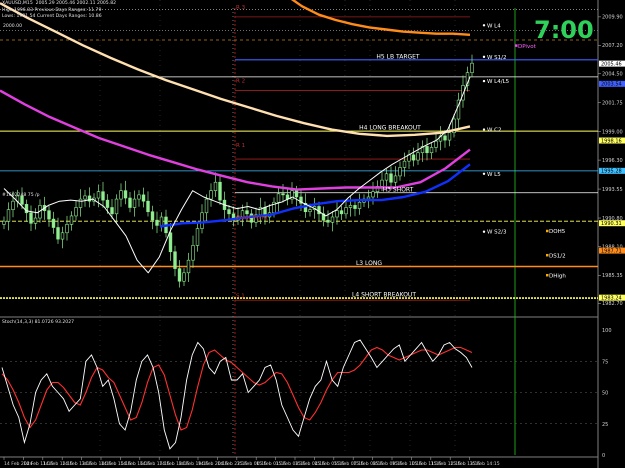  What do you see at coordinates (498, 82) in the screenshot?
I see `weekly-tag-2: W L4/L5` at bounding box center [498, 82].